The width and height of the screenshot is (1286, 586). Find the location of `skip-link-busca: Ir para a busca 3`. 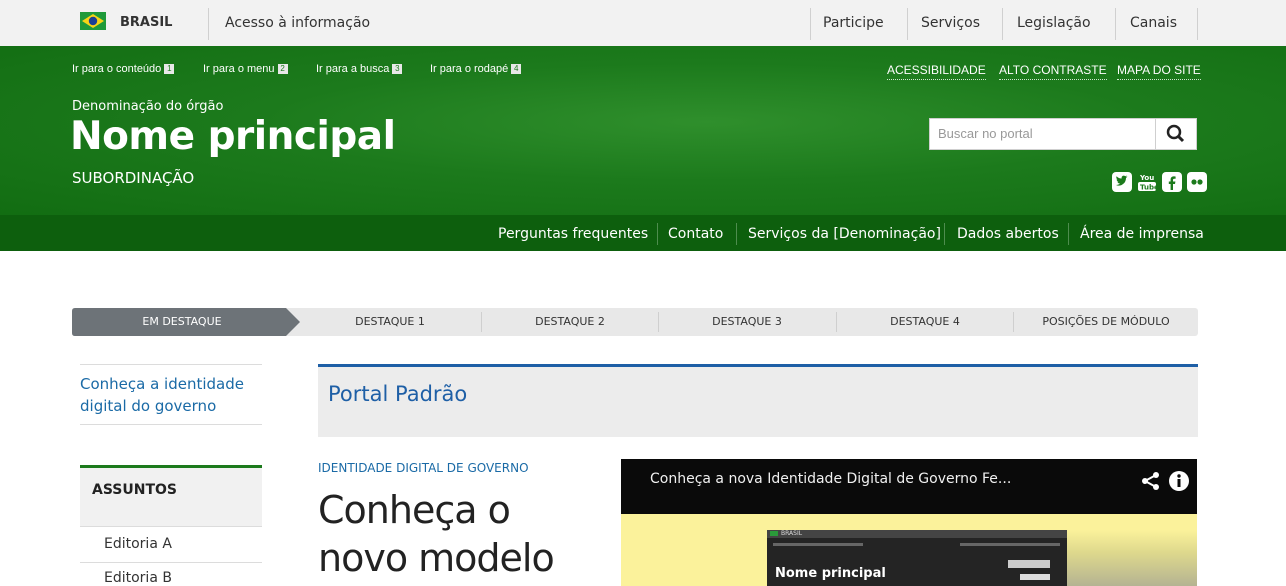

skip-link-busca: Ir para a busca 3 is located at coordinates (359, 69).